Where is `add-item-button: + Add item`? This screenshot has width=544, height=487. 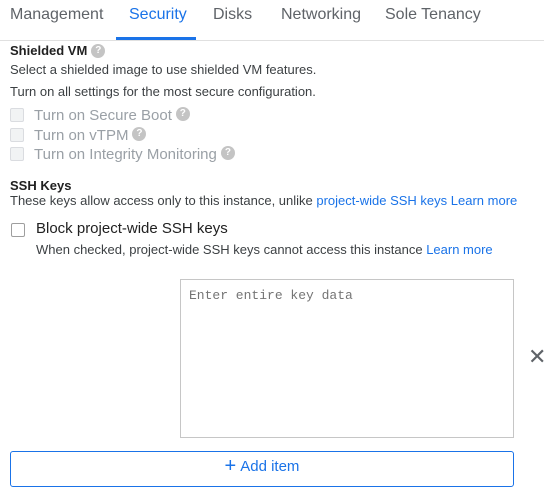
add-item-button: + Add item is located at coordinates (262, 469).